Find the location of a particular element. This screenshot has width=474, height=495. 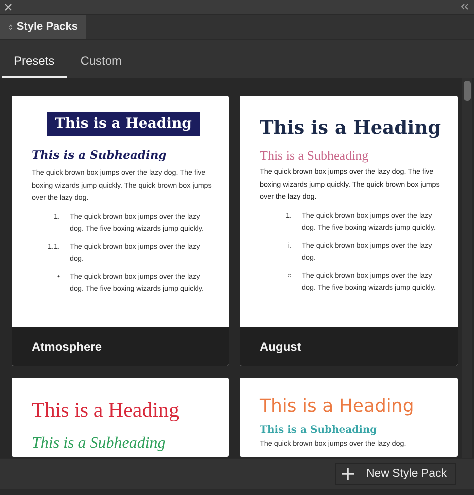

panel-tab: Style Packs is located at coordinates (43, 27).